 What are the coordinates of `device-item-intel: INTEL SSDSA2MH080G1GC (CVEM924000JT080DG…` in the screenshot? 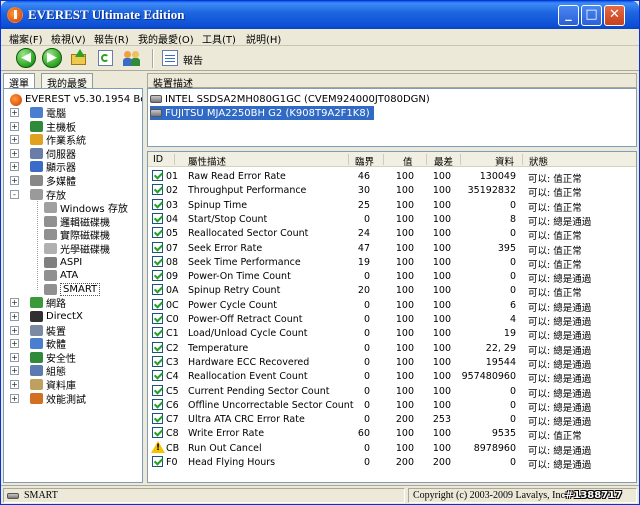 It's located at (290, 99).